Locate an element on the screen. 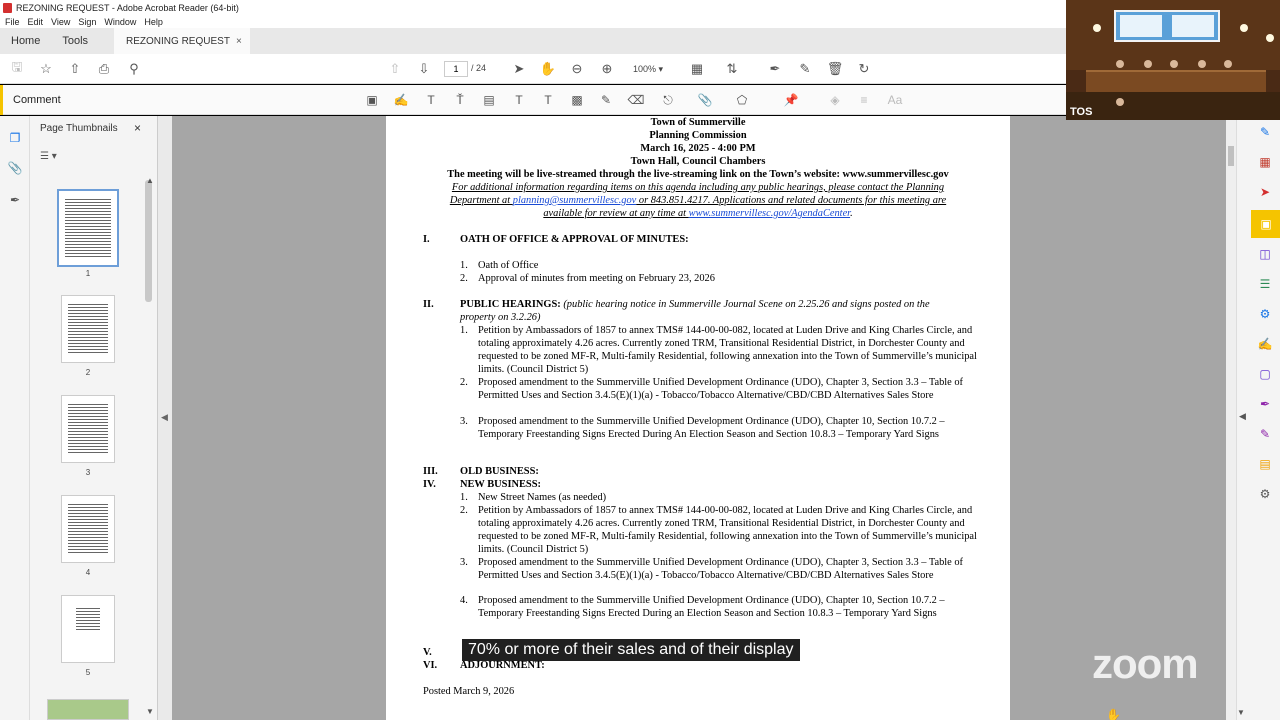 Image resolution: width=1280 pixels, height=720 pixels. edit-pdf-icon: ☰ is located at coordinates (1265, 284).